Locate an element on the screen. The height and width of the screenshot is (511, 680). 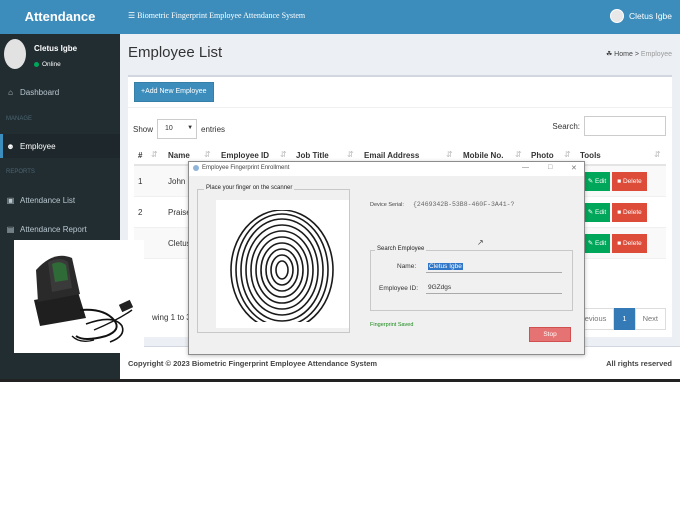
sidebar-item-attendance-list: ▣ Attendance List is located at coordinates (60, 200).